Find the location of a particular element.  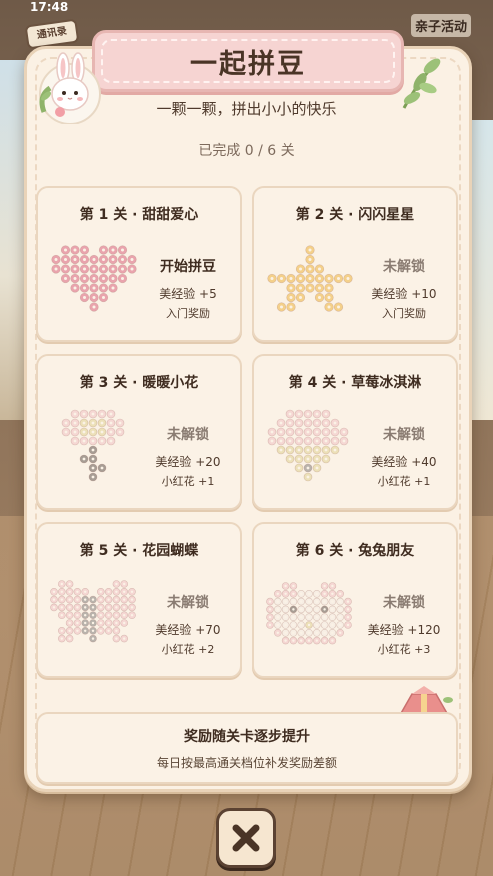

reward-extra: 小红花 +2 is located at coordinates (188, 649).